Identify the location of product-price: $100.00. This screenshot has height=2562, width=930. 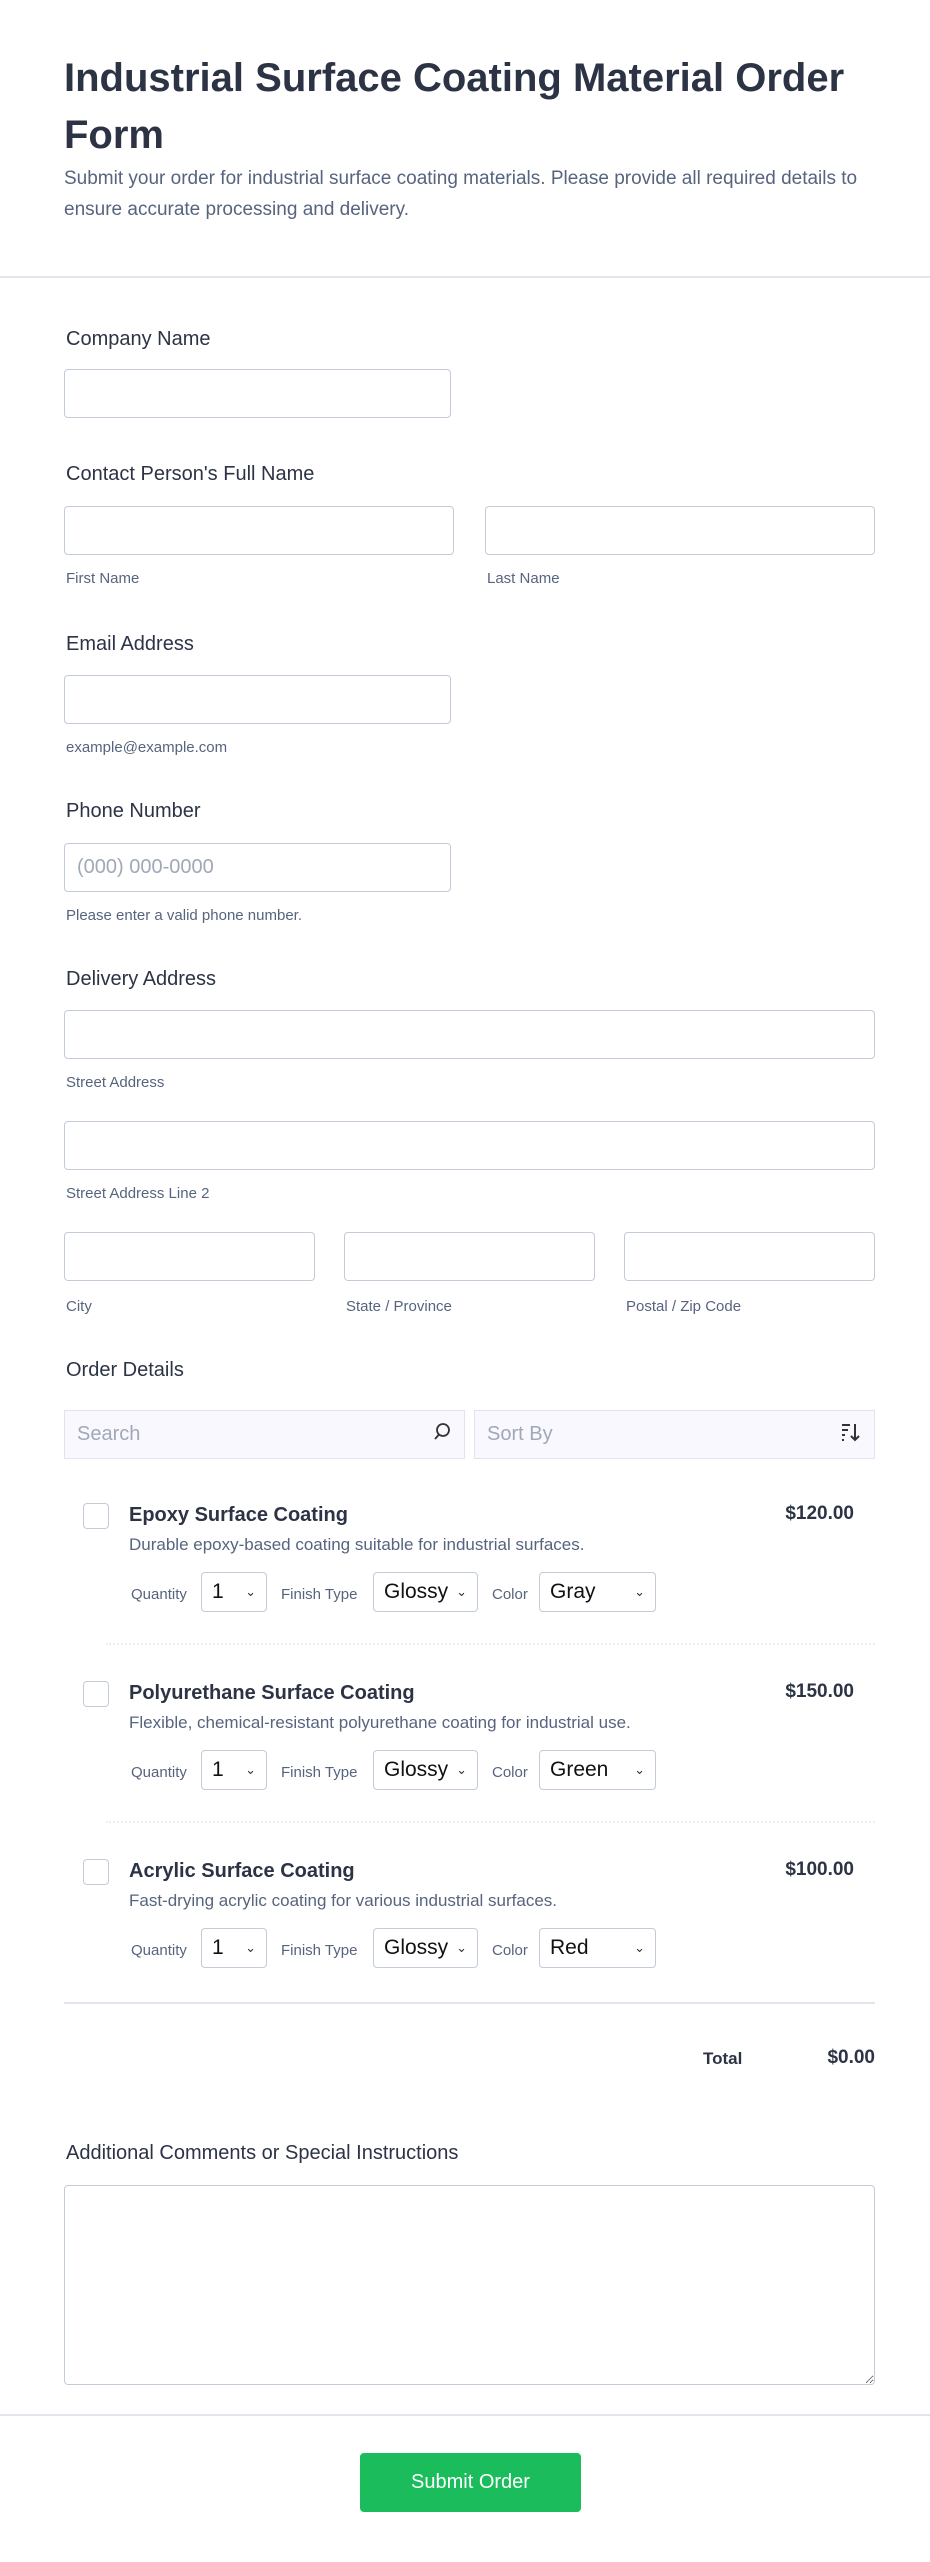
(819, 1869).